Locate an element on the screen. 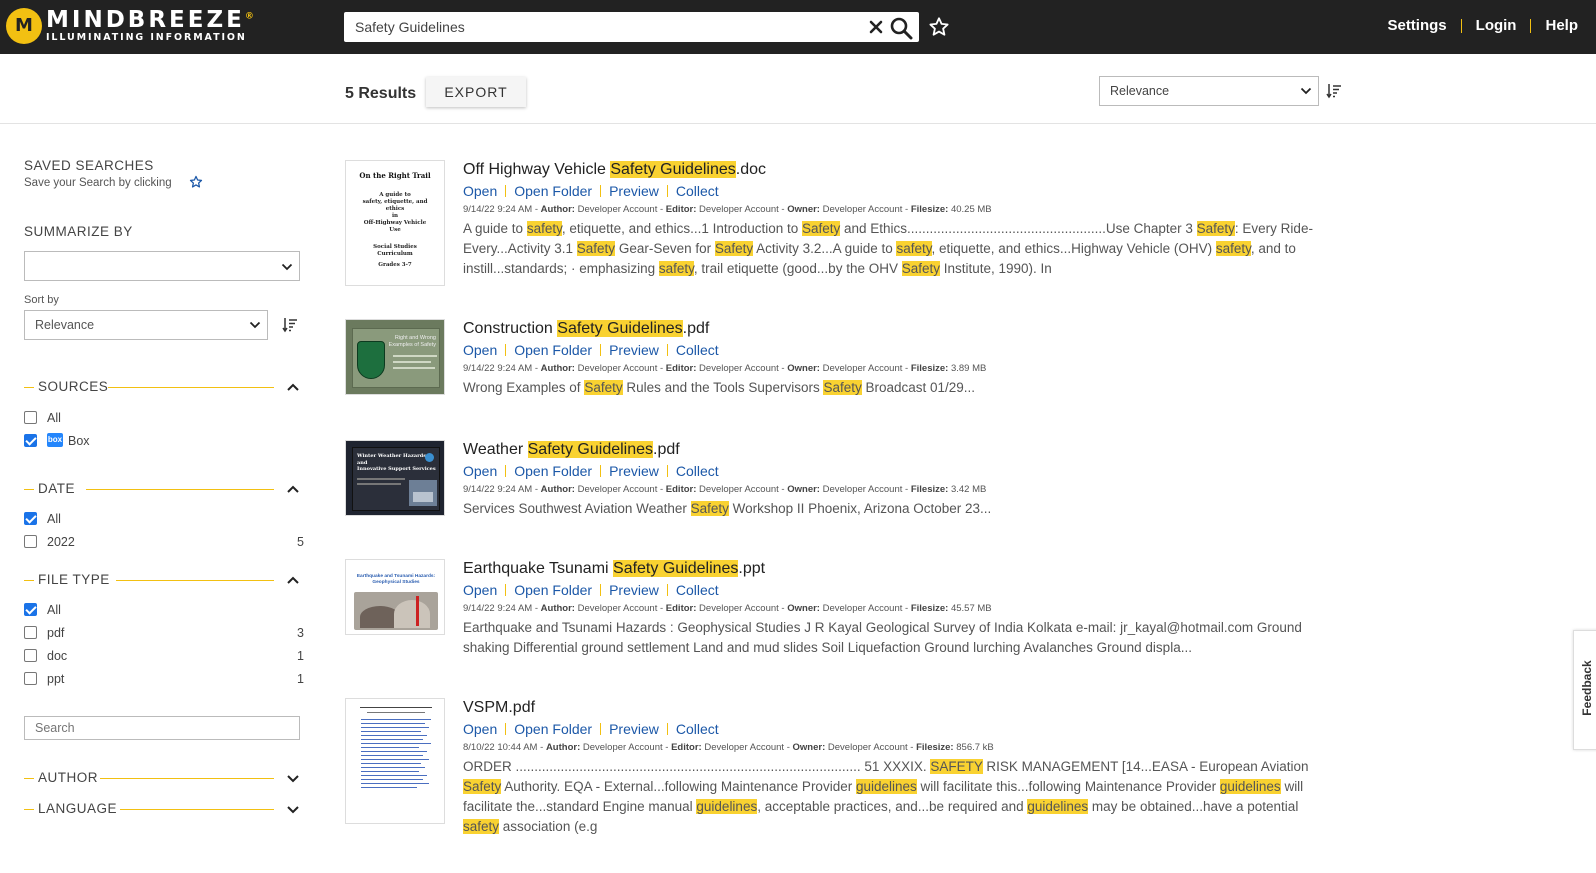  file-type-section-header: FILE TYPE is located at coordinates (162, 581).